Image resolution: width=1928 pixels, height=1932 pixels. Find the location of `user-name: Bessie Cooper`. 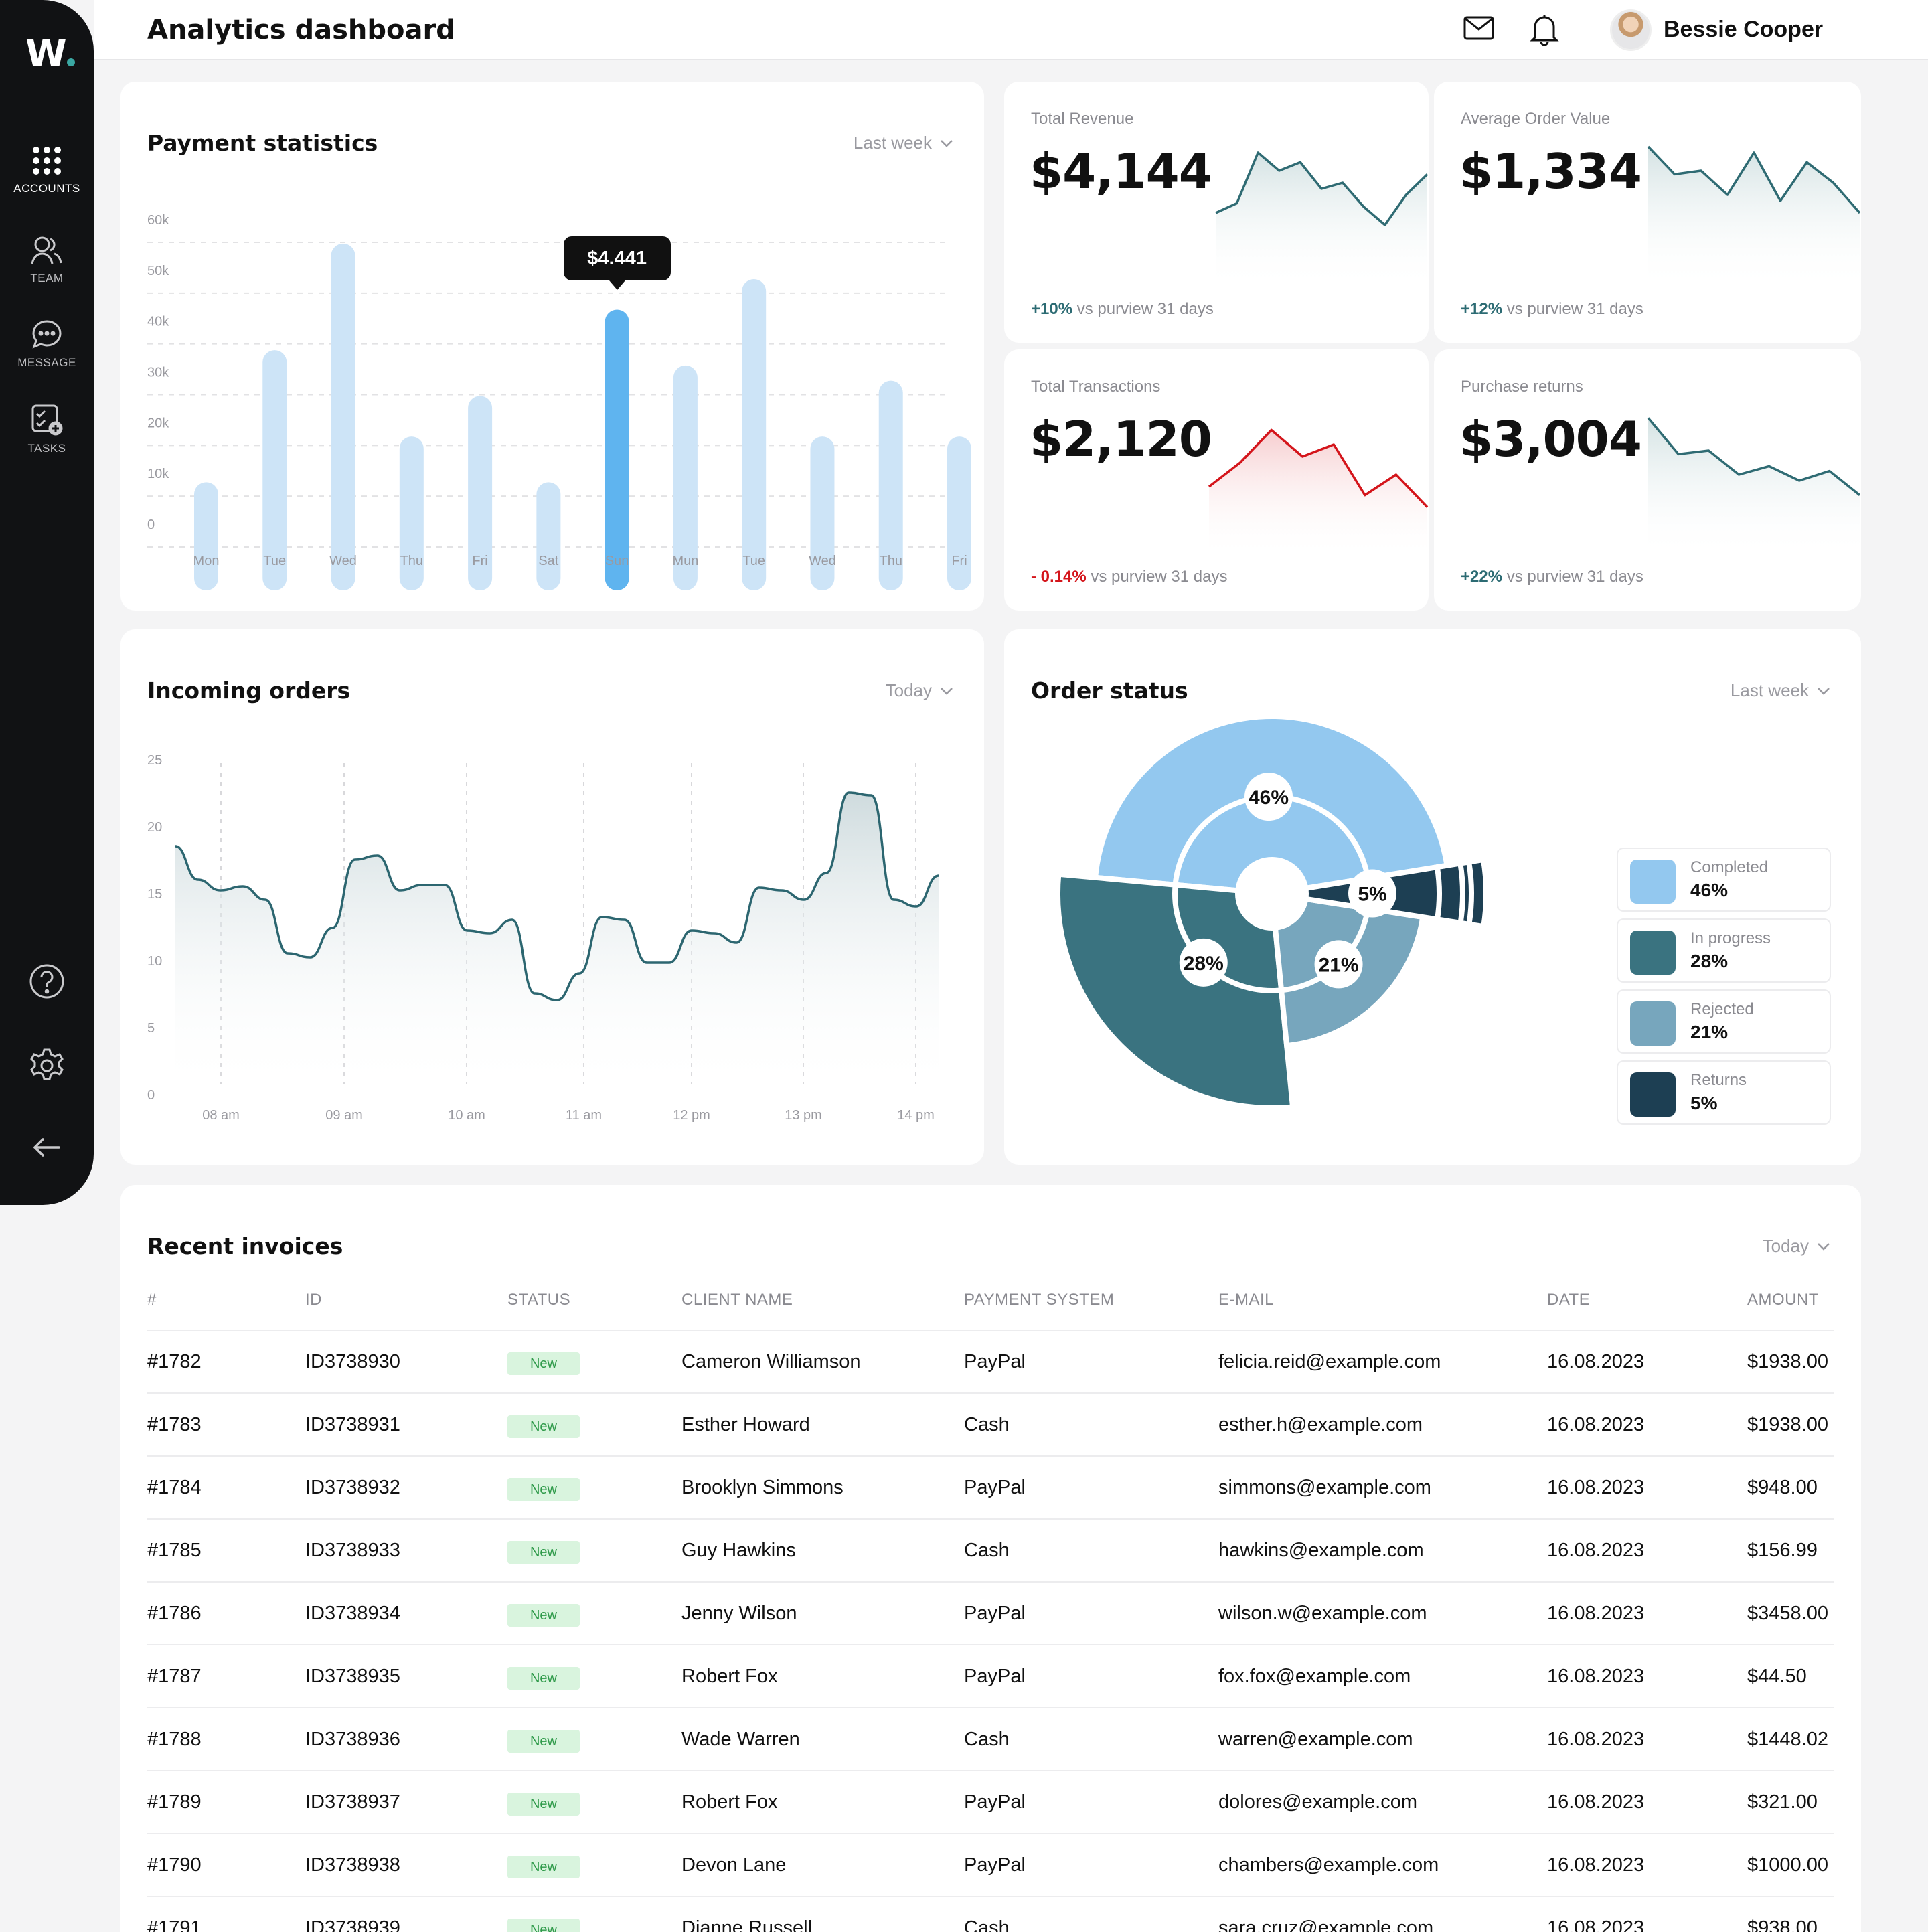

user-name: Bessie Cooper is located at coordinates (1743, 30).